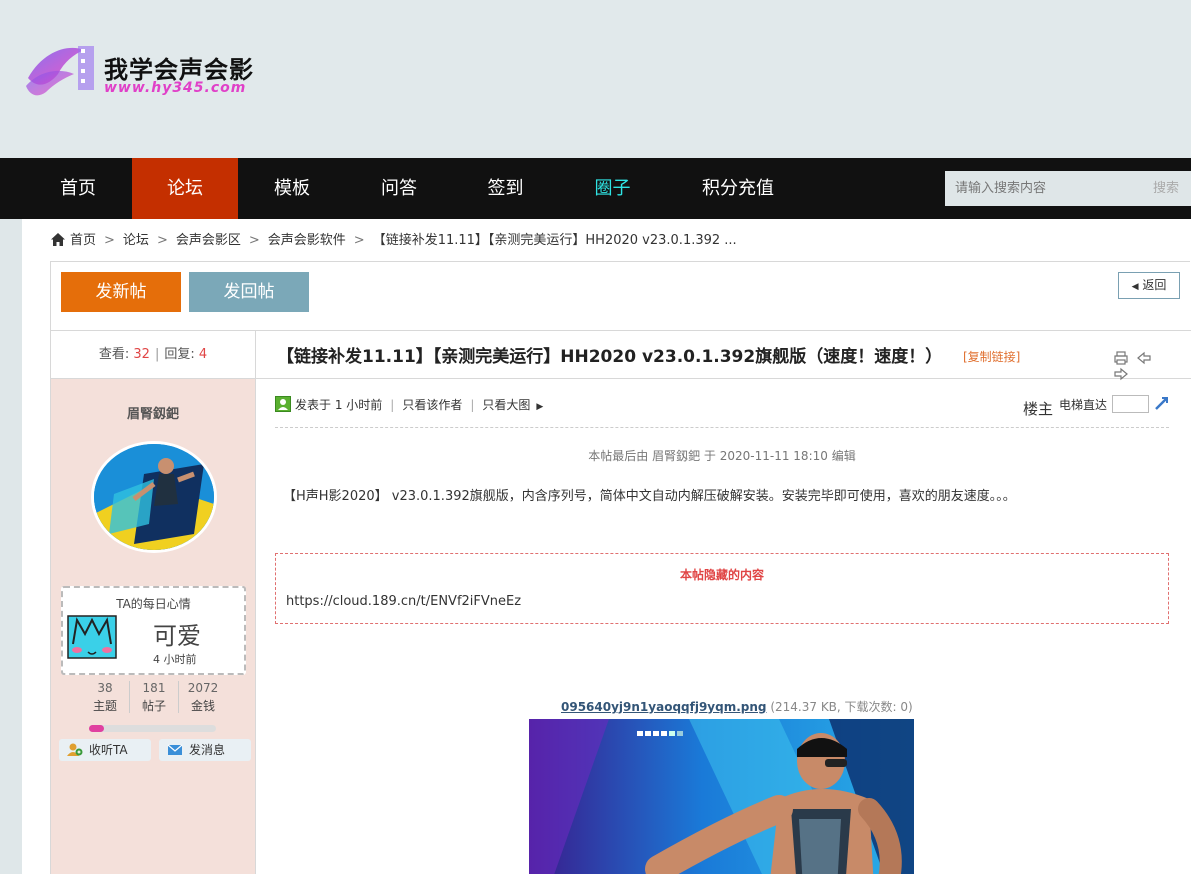 This screenshot has width=1191, height=874. I want to click on copy-link-button: [复制链接], so click(991, 356).